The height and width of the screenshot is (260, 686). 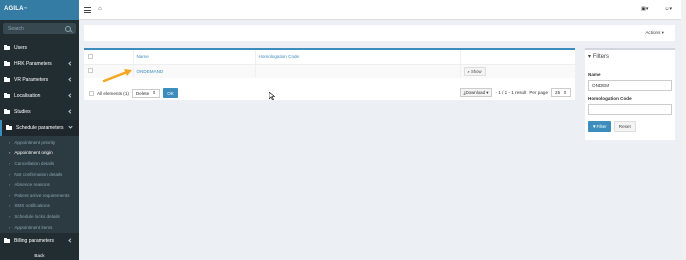 I want to click on hamburger-icon, so click(x=87, y=11).